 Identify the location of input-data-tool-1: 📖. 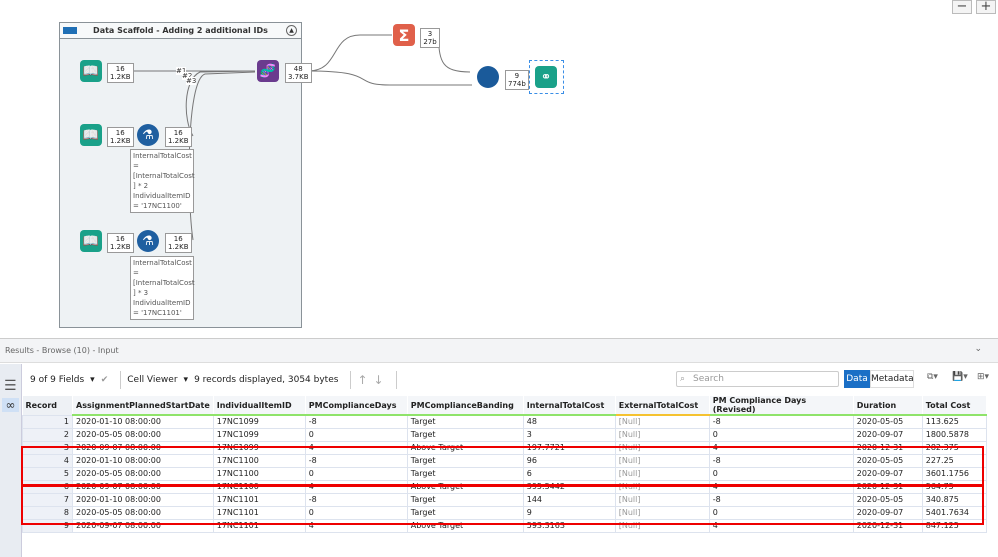
(91, 71).